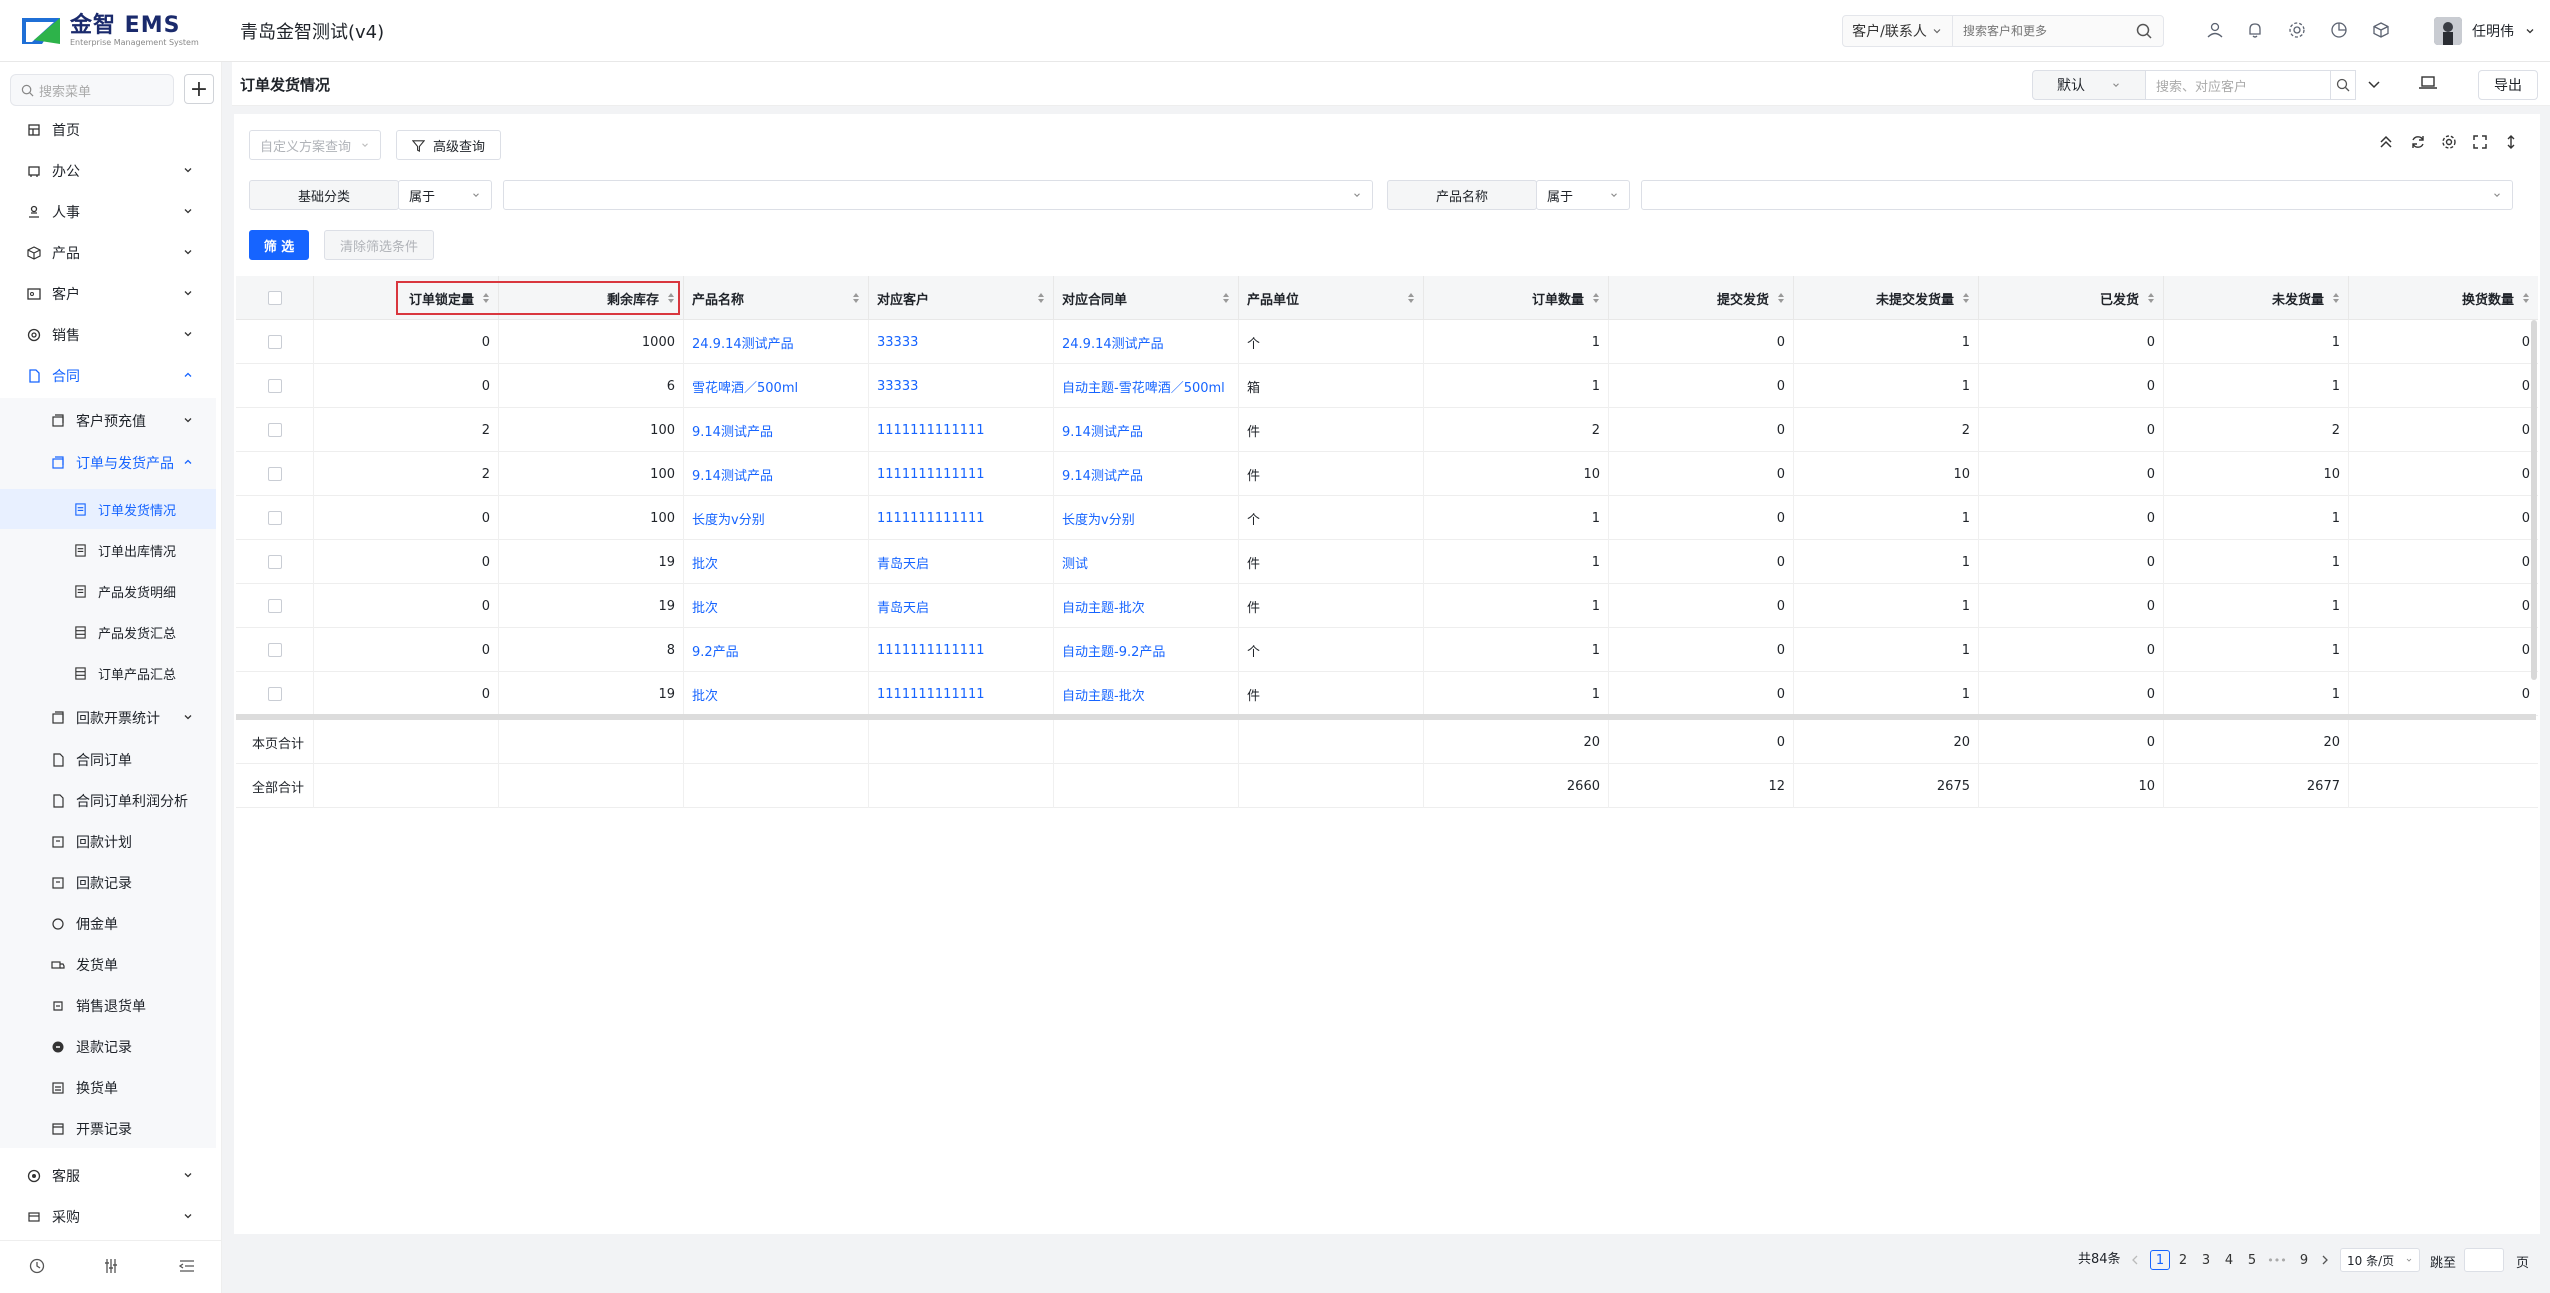 Image resolution: width=2550 pixels, height=1293 pixels. What do you see at coordinates (1387, 430) in the screenshot?
I see `table-row: 2 100 9.14测试产品 1111111111111 9.14测试产品件 2 0 2 0 2 0` at bounding box center [1387, 430].